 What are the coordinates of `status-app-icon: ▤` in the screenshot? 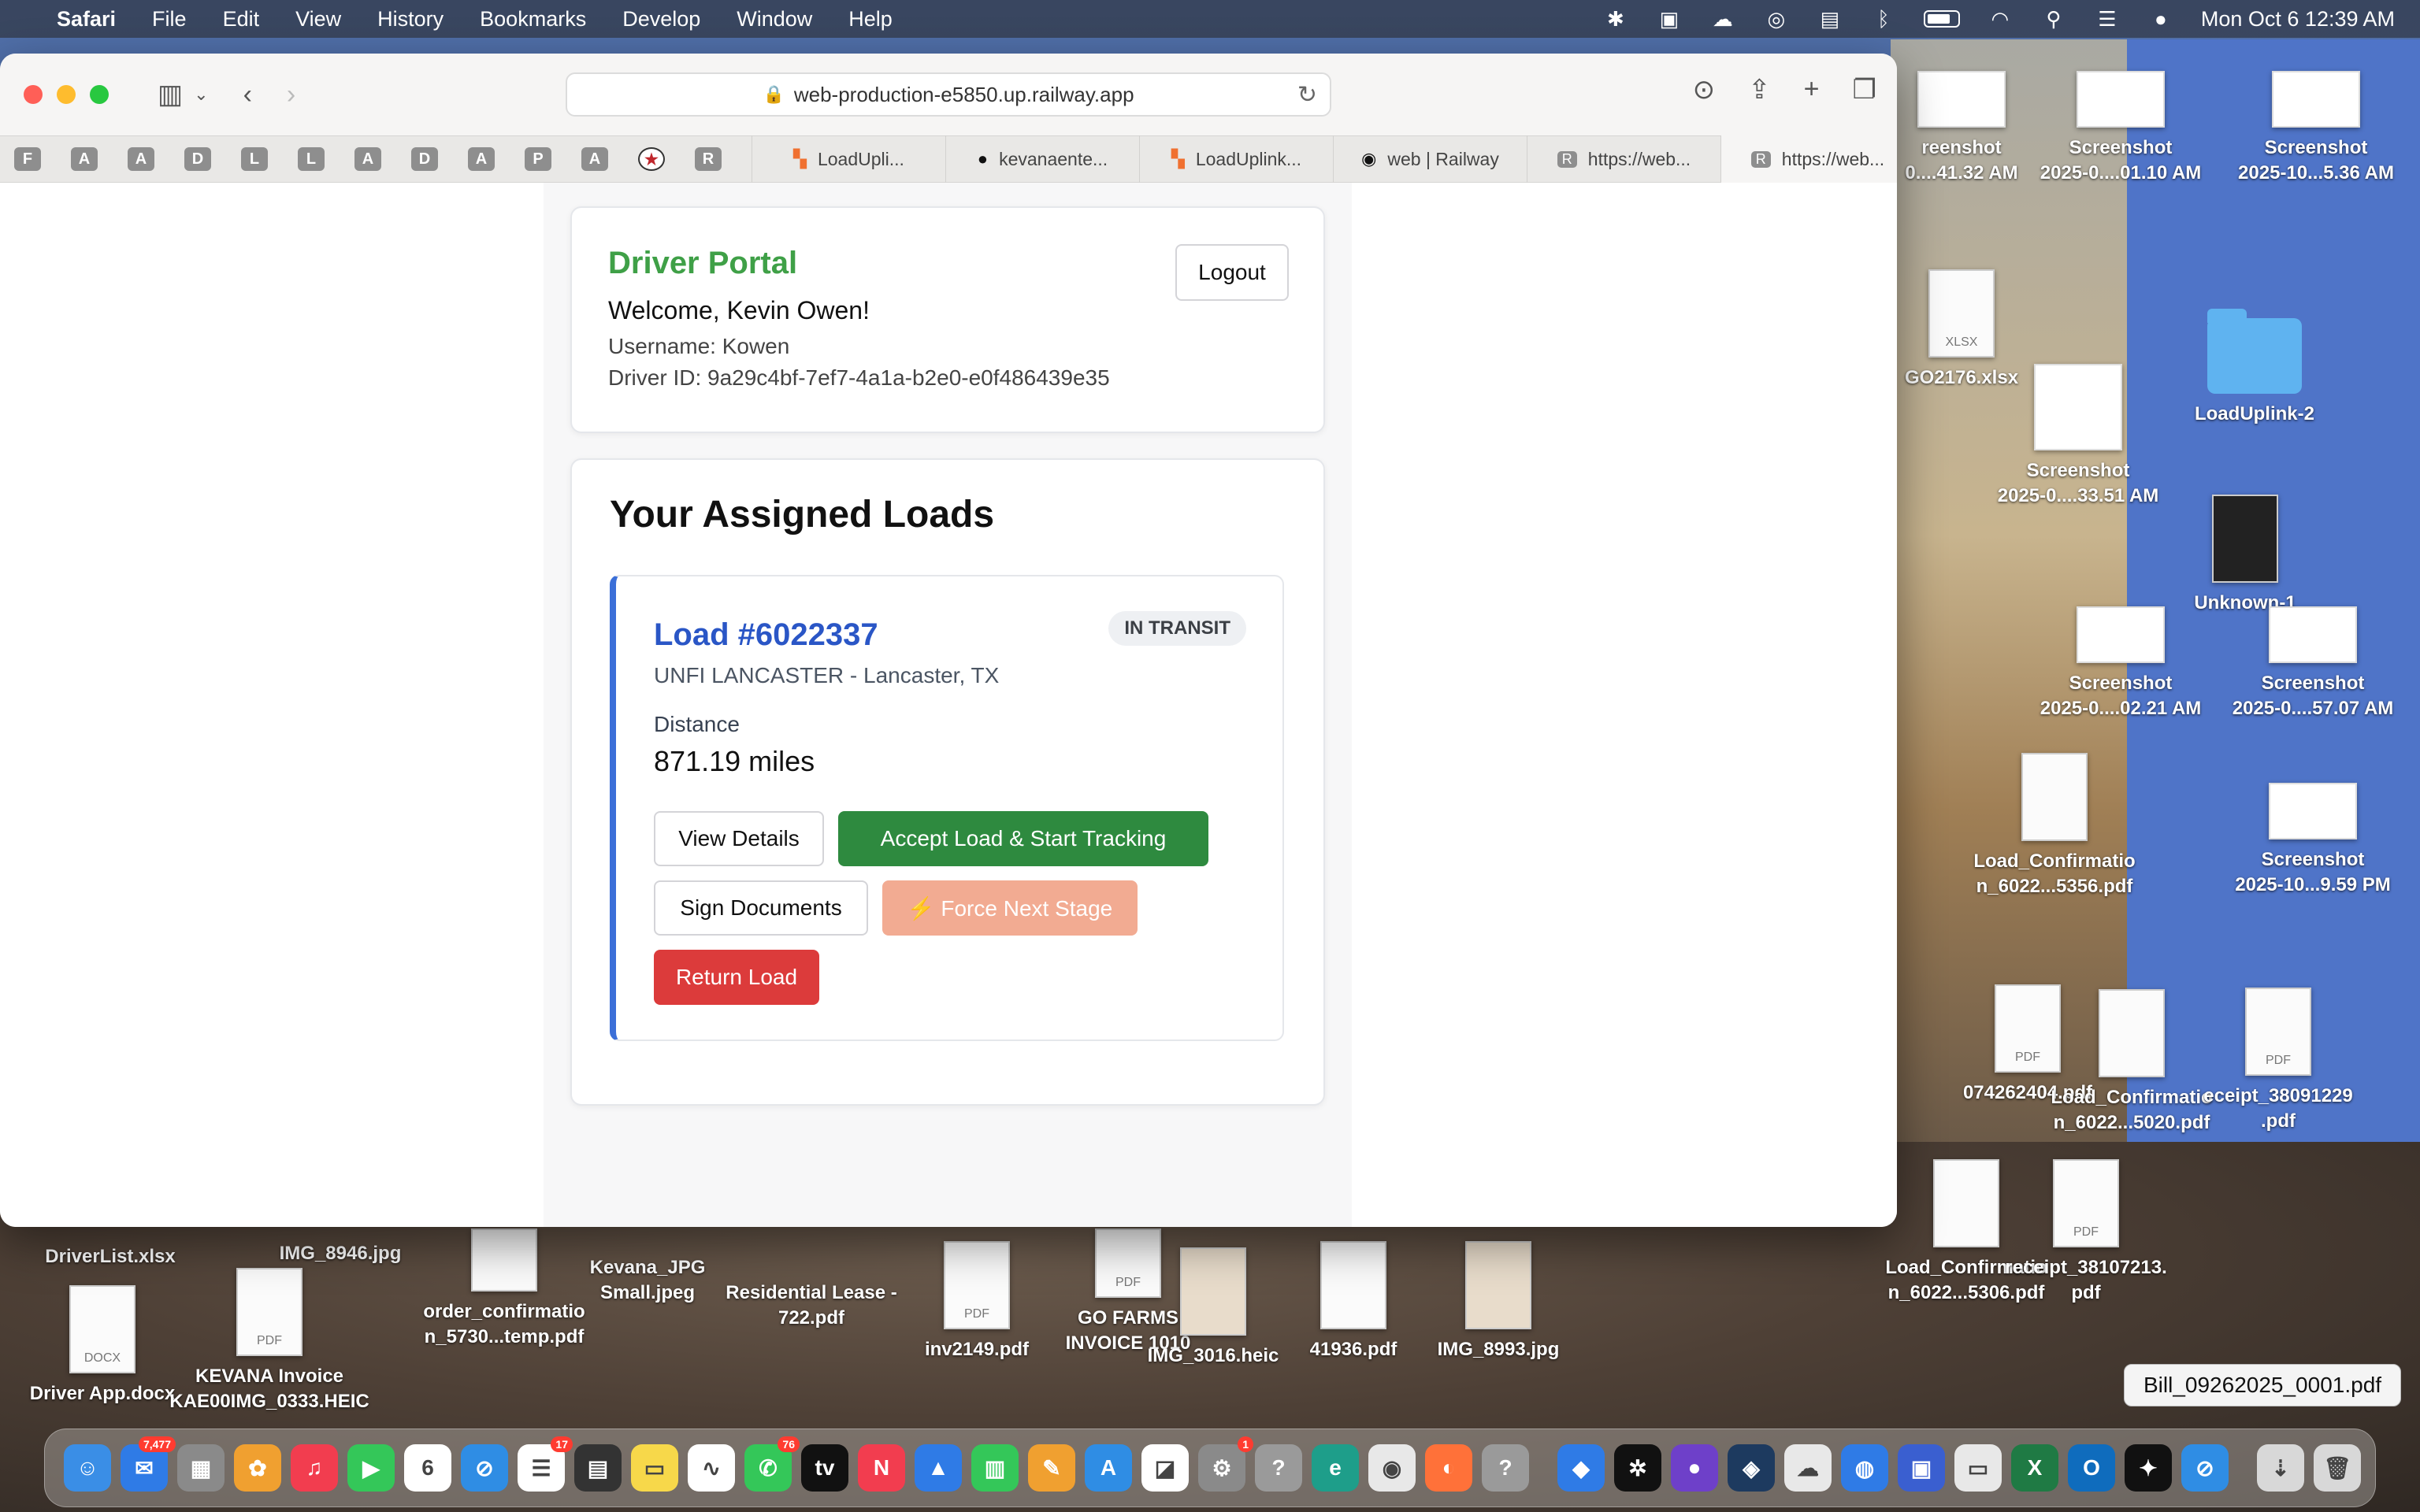 It's located at (1830, 19).